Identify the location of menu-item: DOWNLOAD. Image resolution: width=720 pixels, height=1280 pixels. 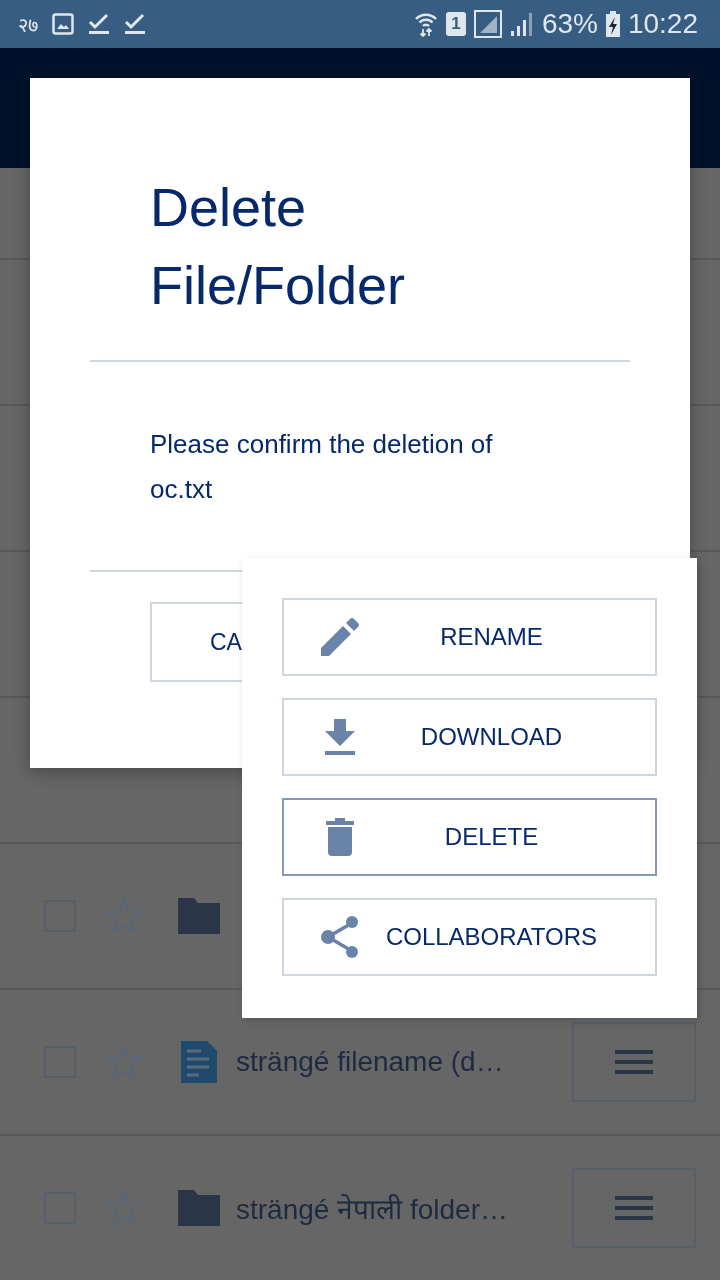
(469, 737).